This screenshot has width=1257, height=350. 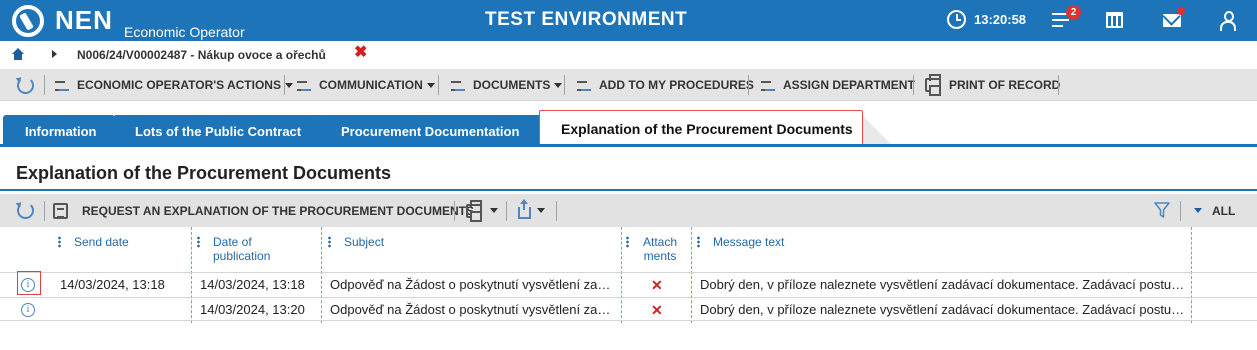 What do you see at coordinates (1114, 20) in the screenshot?
I see `calendar-icon` at bounding box center [1114, 20].